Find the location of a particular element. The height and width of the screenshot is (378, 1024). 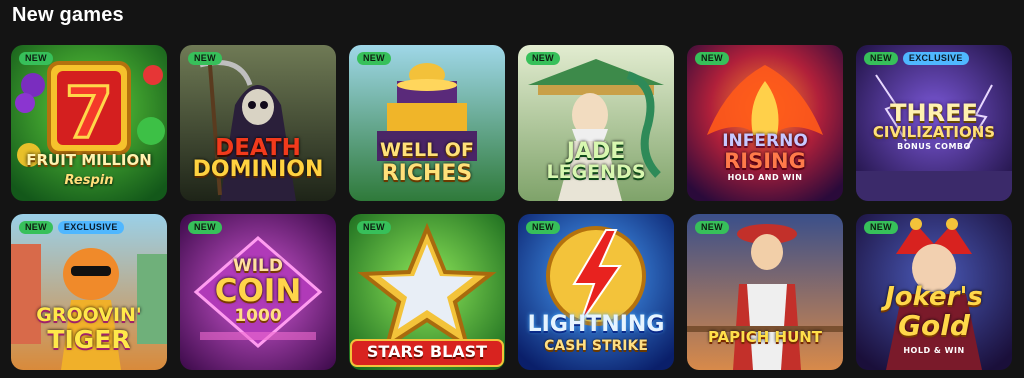

game-title: LIGHTNING is located at coordinates (596, 324).